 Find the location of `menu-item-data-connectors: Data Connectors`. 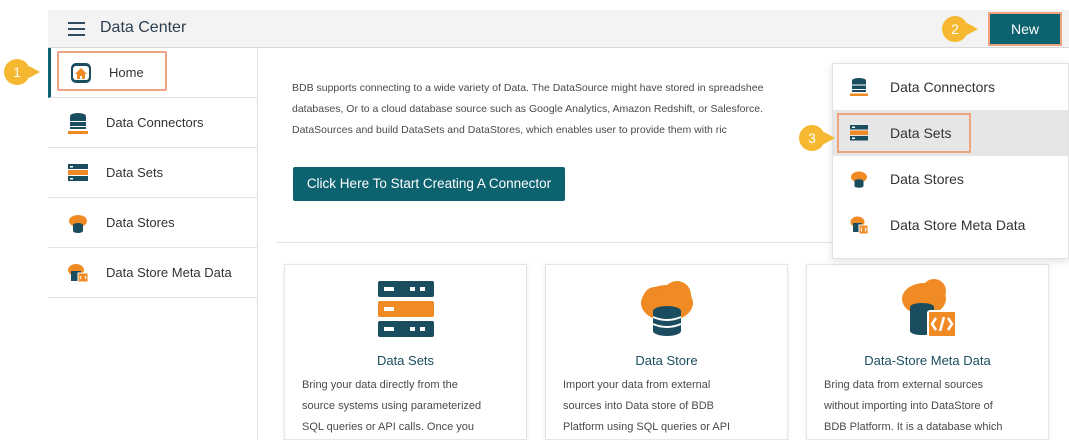

menu-item-data-connectors: Data Connectors is located at coordinates (950, 87).